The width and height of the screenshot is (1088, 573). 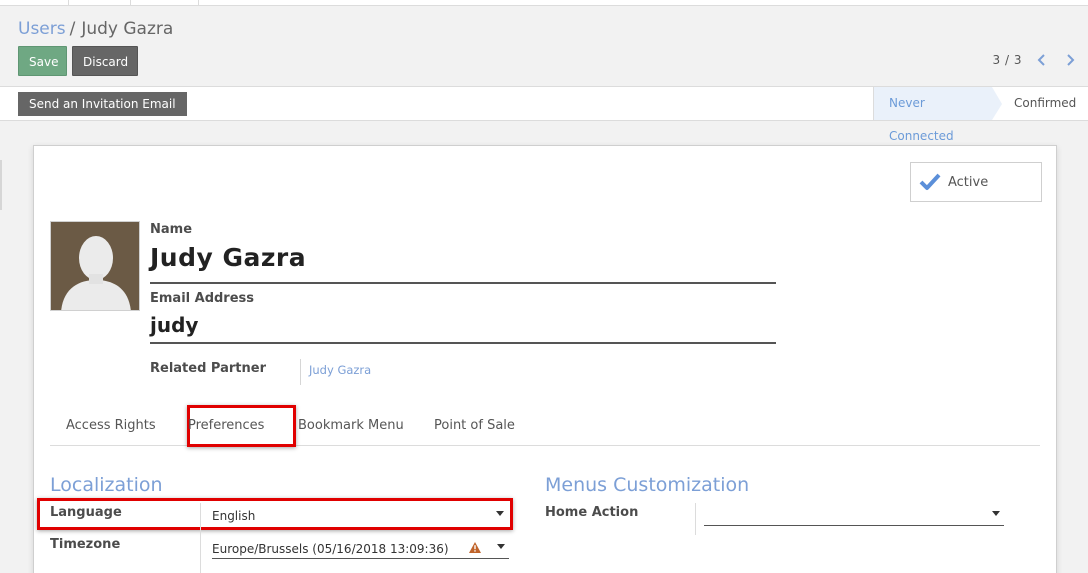 I want to click on email-label: Email Address, so click(x=202, y=298).